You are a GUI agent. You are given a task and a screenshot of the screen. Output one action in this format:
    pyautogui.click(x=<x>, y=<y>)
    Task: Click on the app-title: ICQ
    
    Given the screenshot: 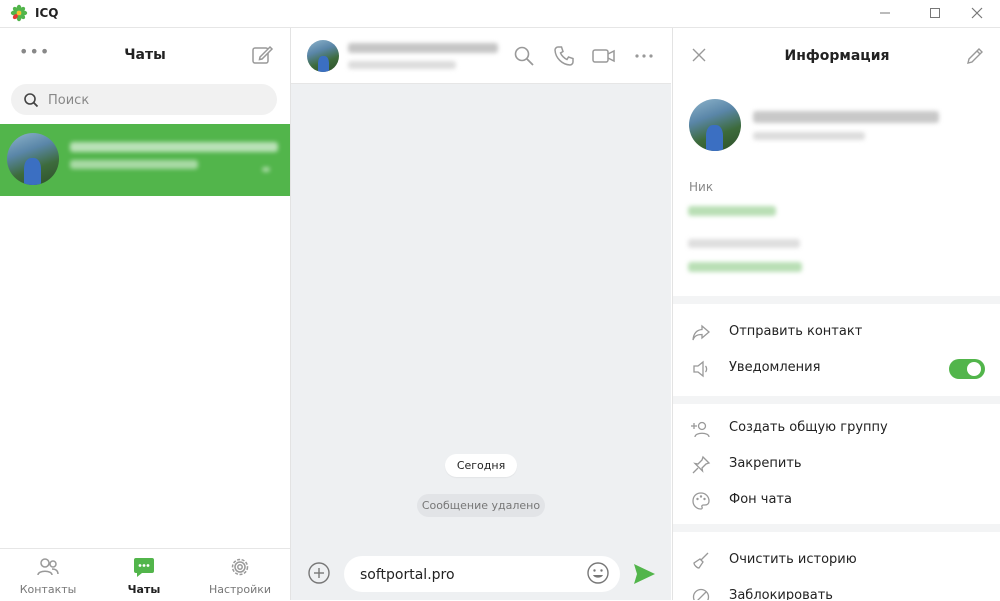 What is the action you would take?
    pyautogui.click(x=47, y=13)
    